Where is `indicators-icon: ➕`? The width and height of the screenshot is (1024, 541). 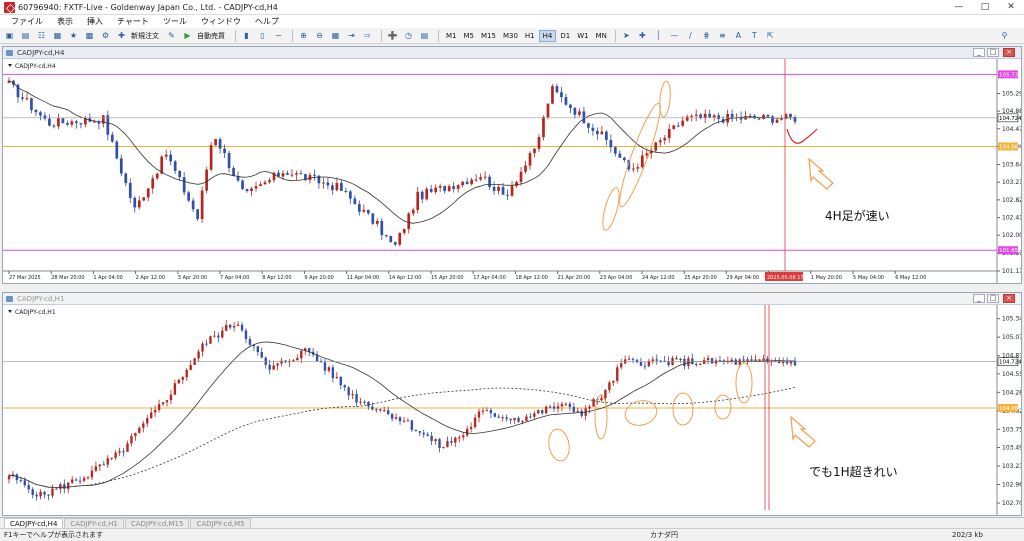 indicators-icon: ➕ is located at coordinates (392, 36).